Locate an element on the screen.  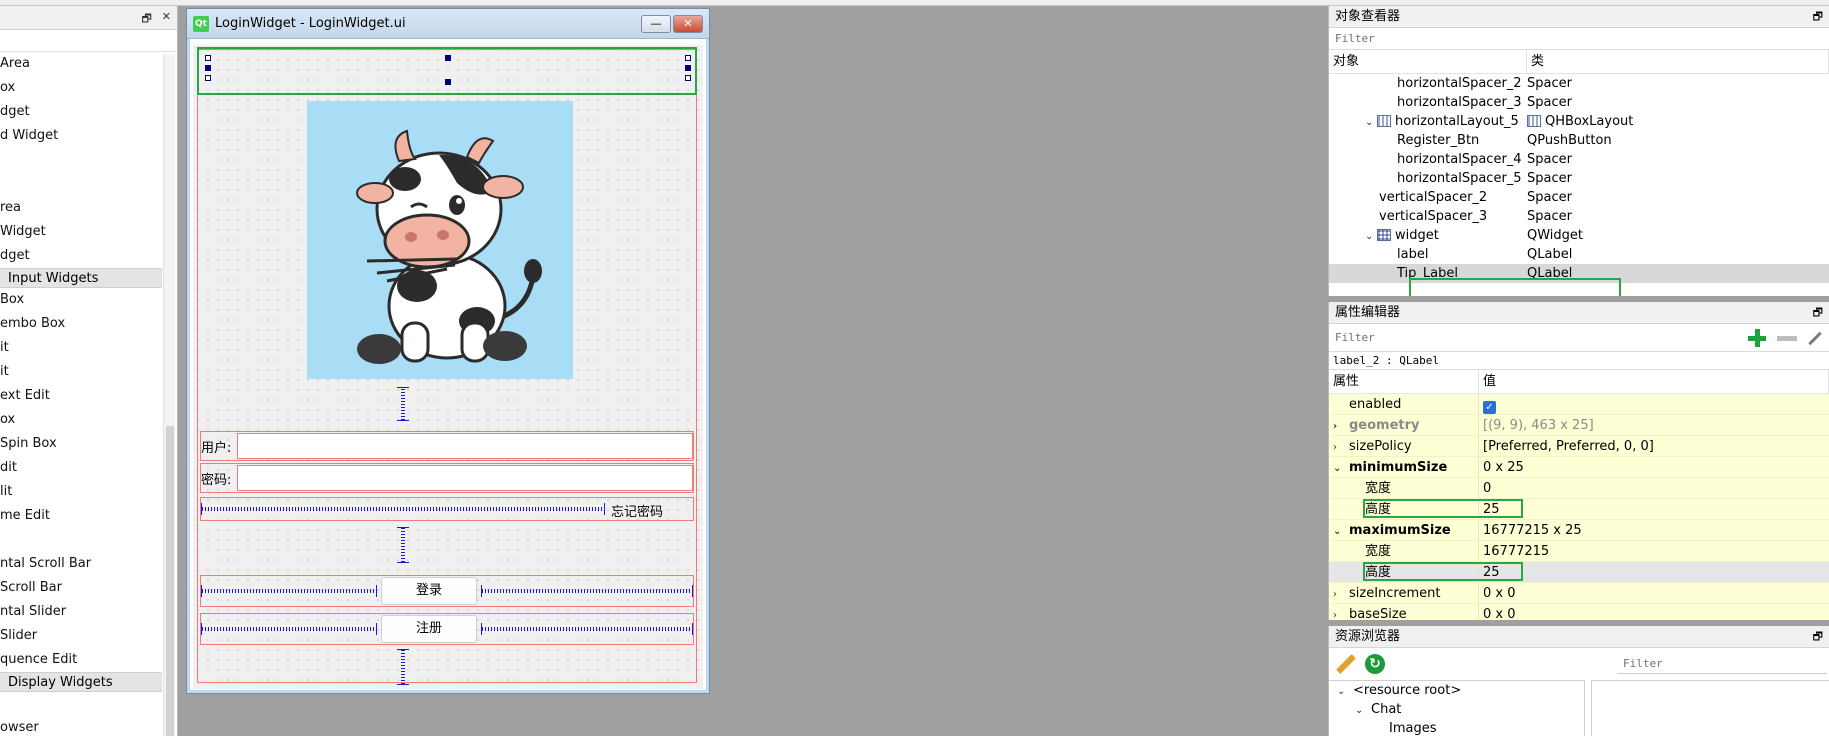
property-row: › geometry [(9, 9), 463 x 25] is located at coordinates (1579, 425).